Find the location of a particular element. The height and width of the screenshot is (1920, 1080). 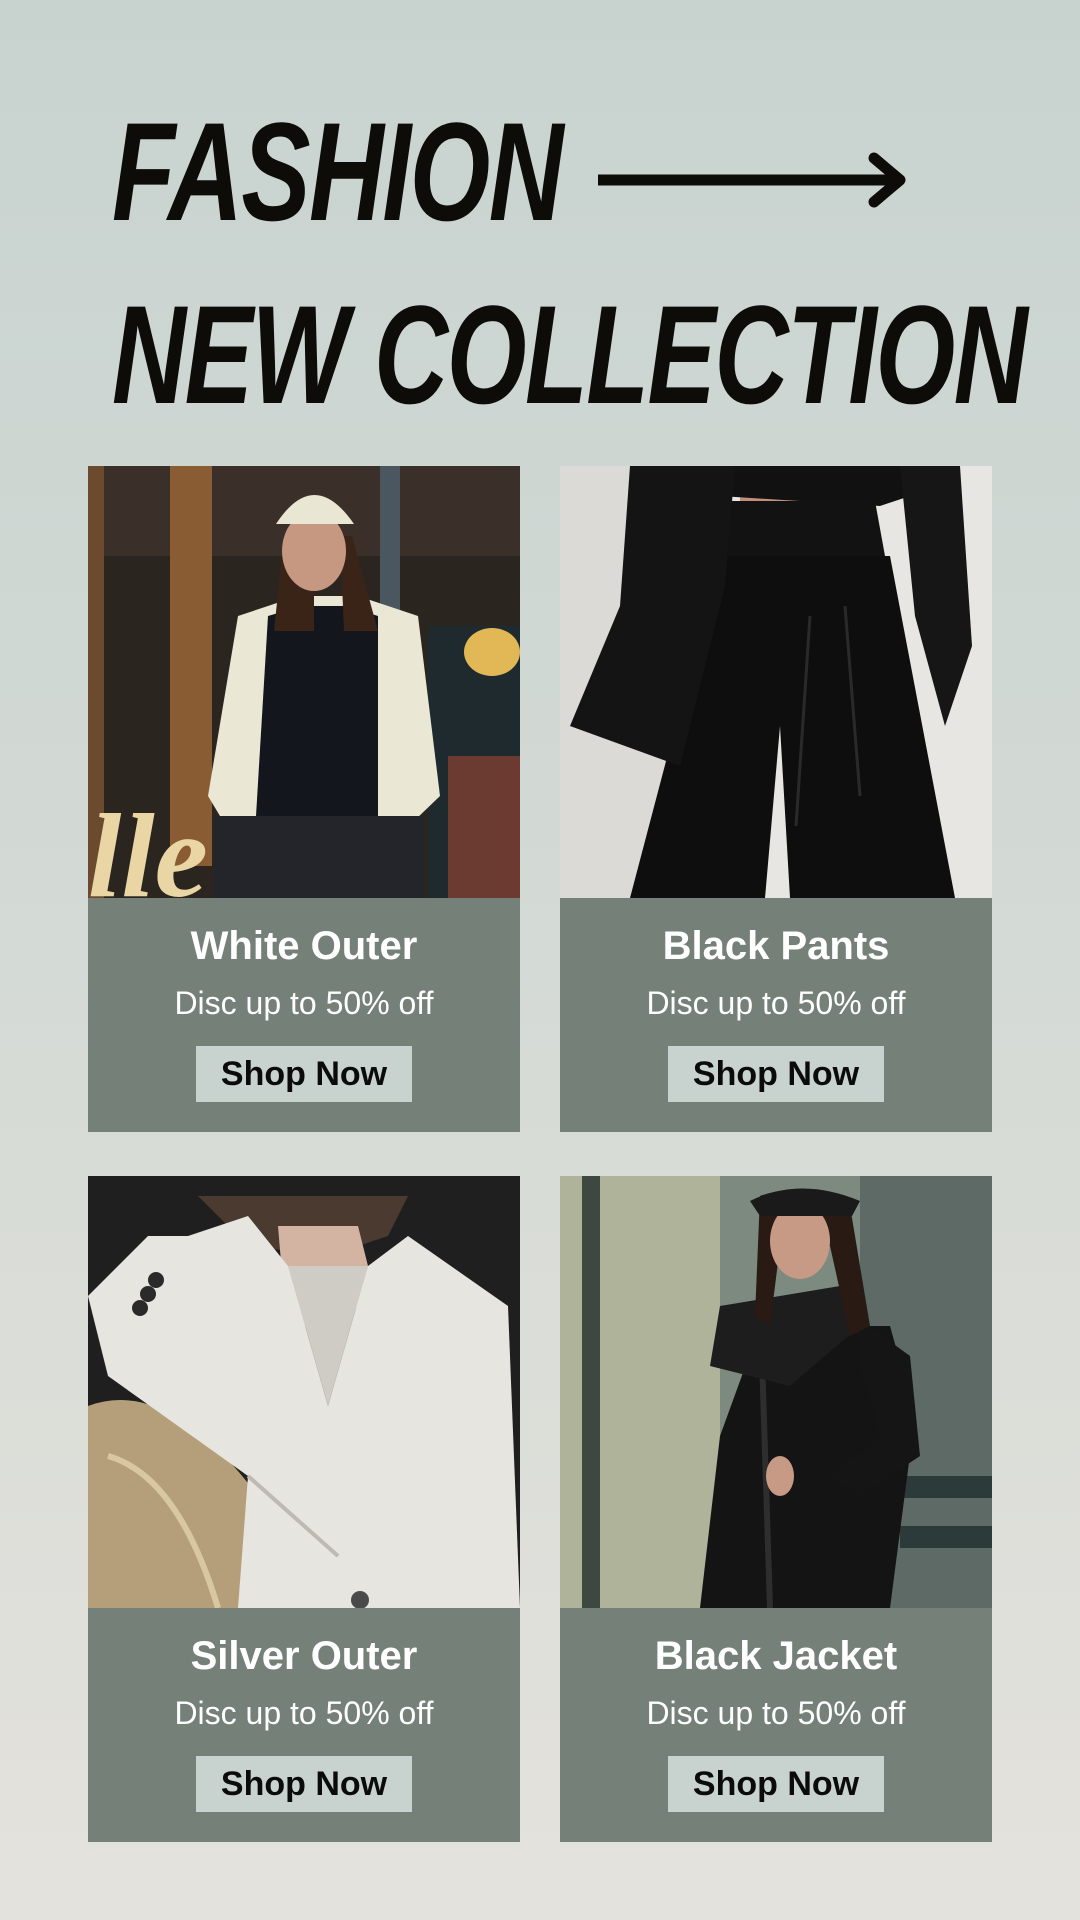

product-card-silver-outer: Silver Outer Disc up to 50% off Shop Now is located at coordinates (304, 1509).